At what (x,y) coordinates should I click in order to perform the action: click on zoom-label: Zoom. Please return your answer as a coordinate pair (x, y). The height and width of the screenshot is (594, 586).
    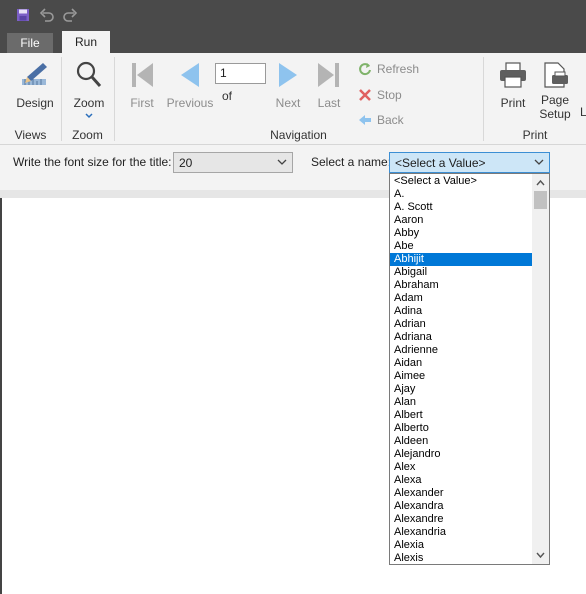
    Looking at the image, I should click on (89, 103).